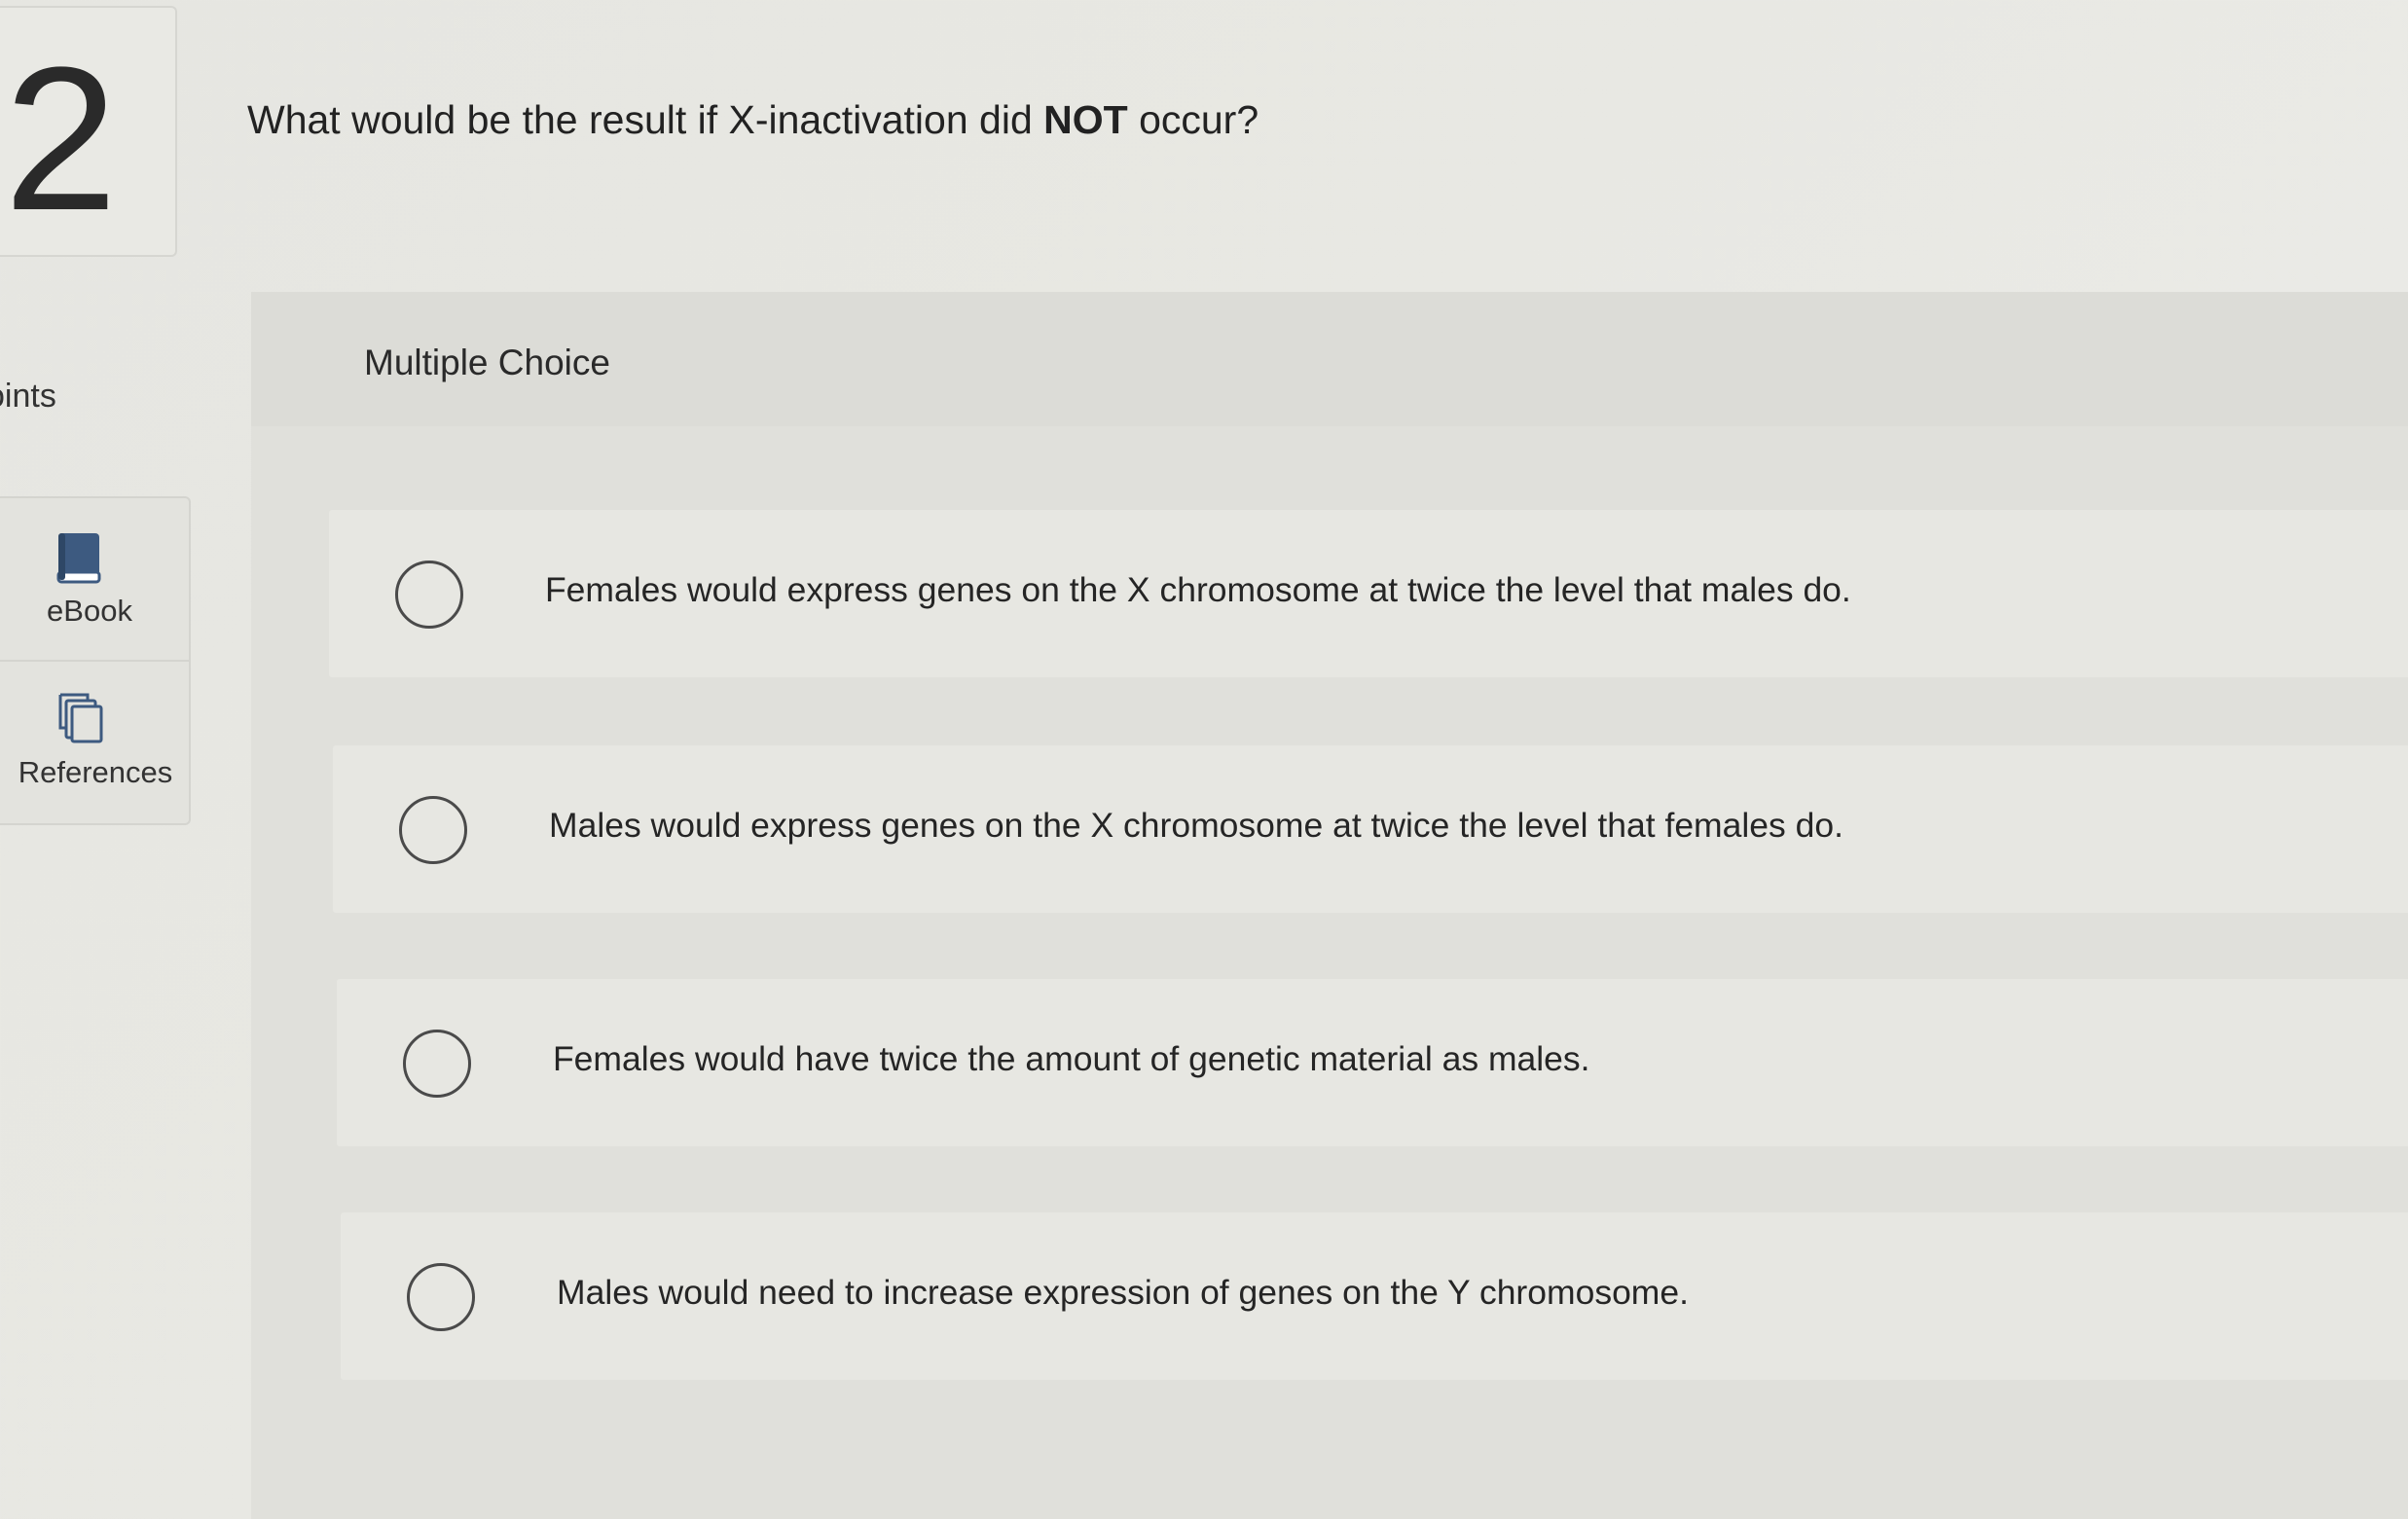  Describe the element at coordinates (1329, 359) in the screenshot. I see `panel-header: Multiple Choice` at that location.